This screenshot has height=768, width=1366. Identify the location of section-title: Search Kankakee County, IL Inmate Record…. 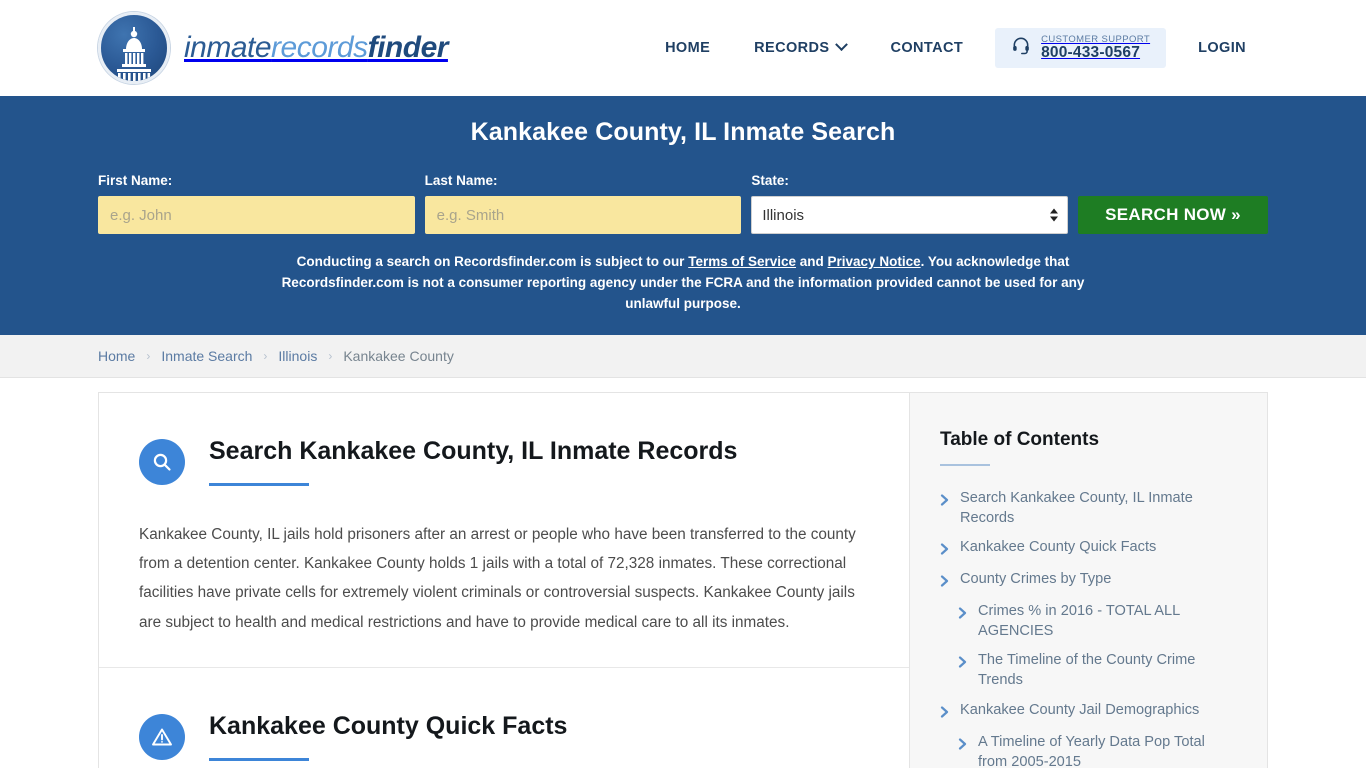
(473, 450).